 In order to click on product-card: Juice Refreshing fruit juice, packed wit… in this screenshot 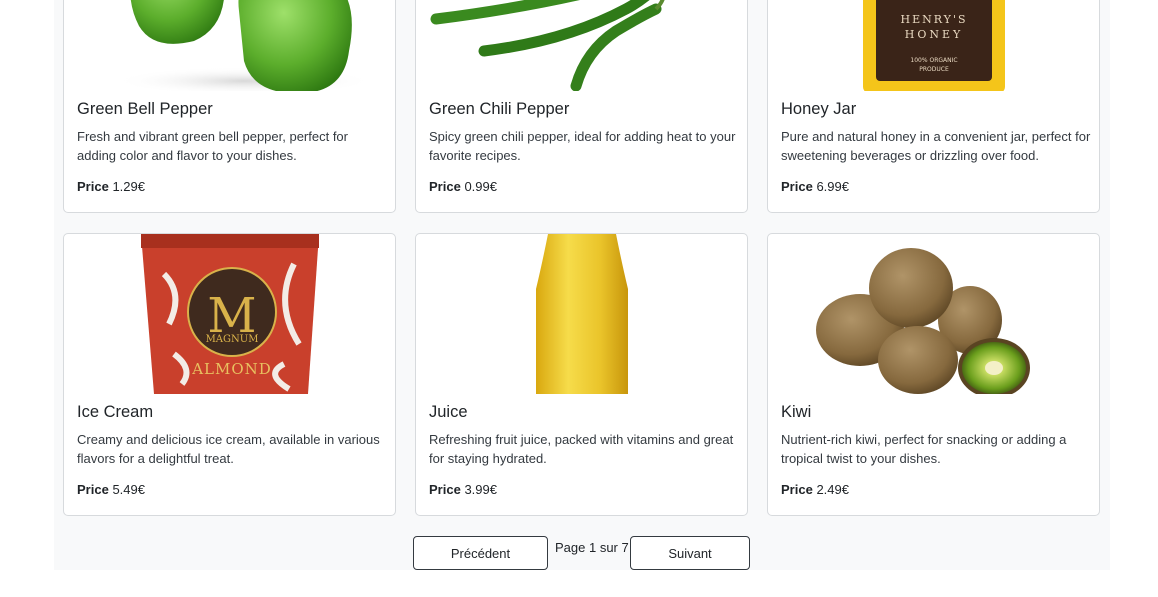, I will do `click(581, 374)`.